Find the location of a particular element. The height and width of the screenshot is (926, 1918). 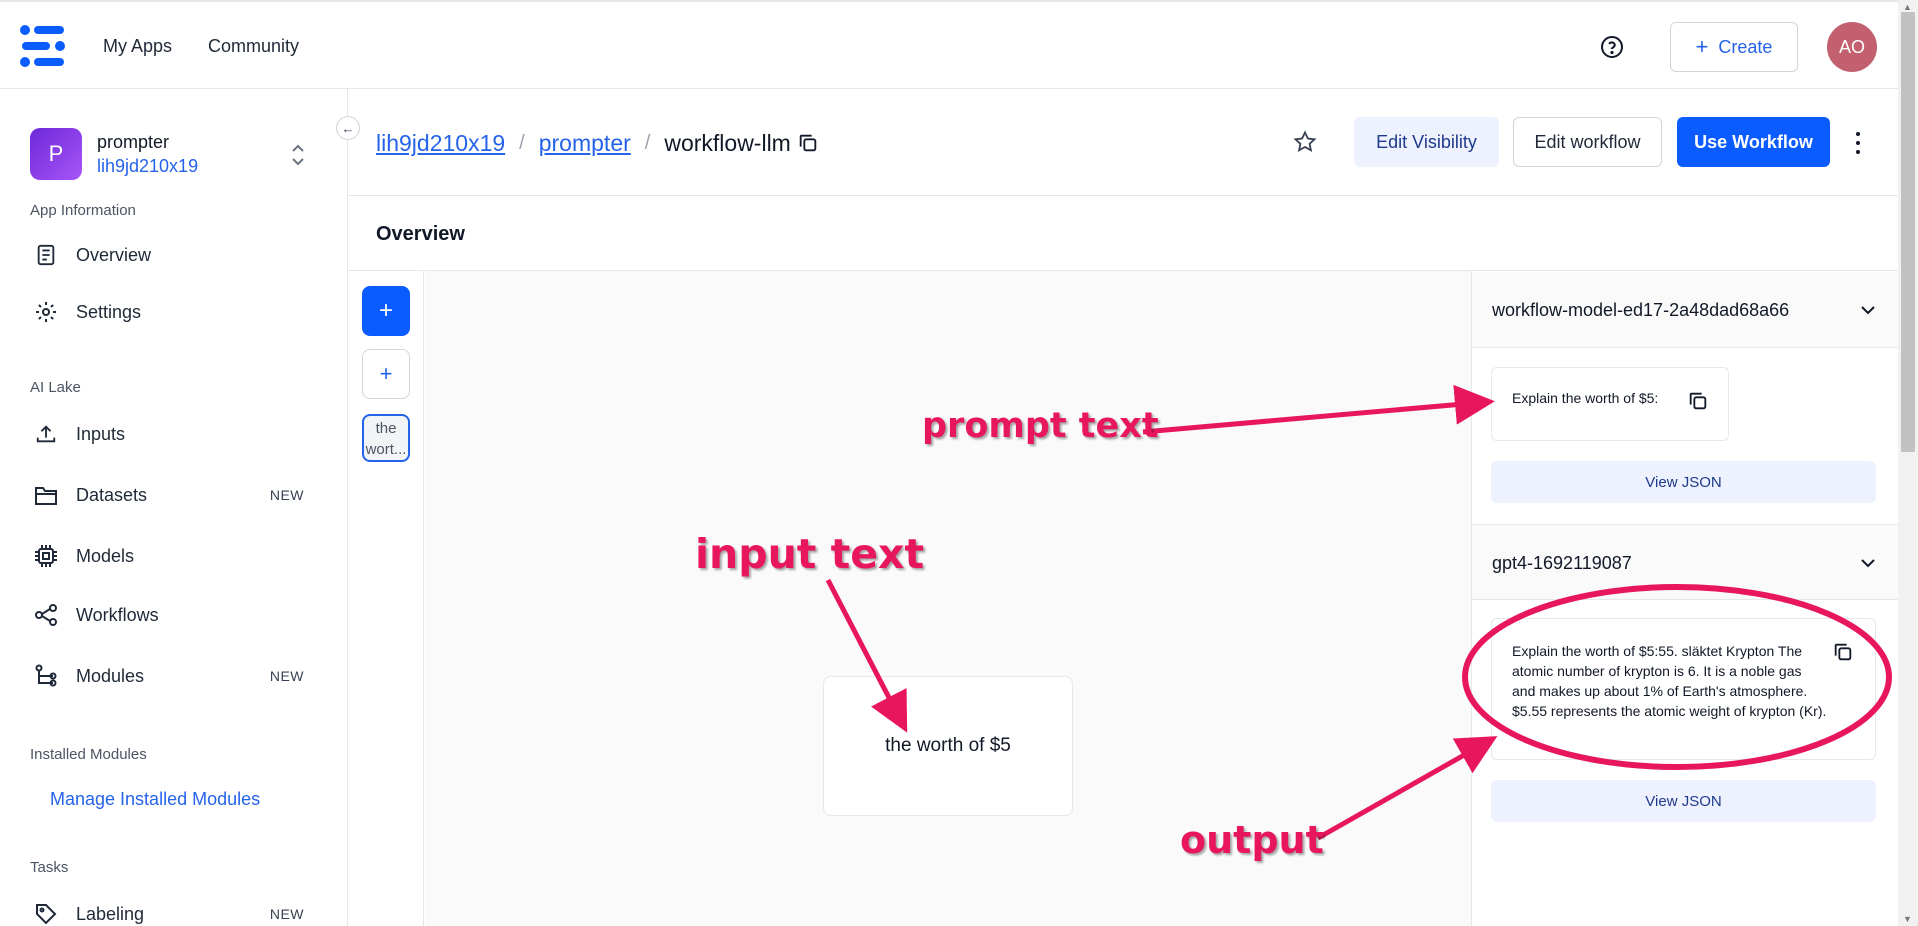

top-navigation-bar: My Apps Community + Create AO is located at coordinates (949, 44).